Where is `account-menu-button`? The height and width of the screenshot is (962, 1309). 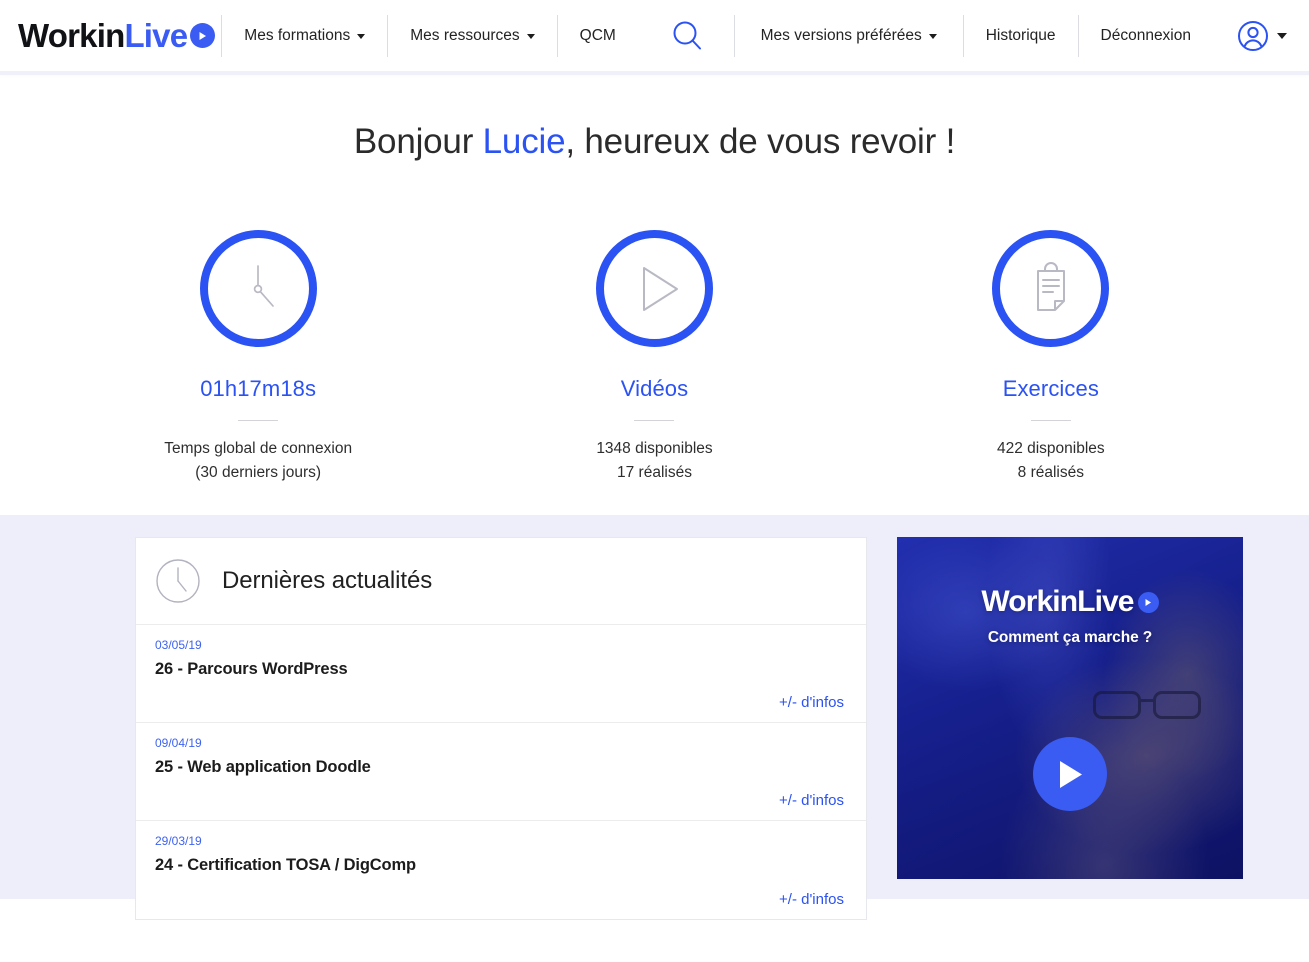
account-menu-button is located at coordinates (1250, 36).